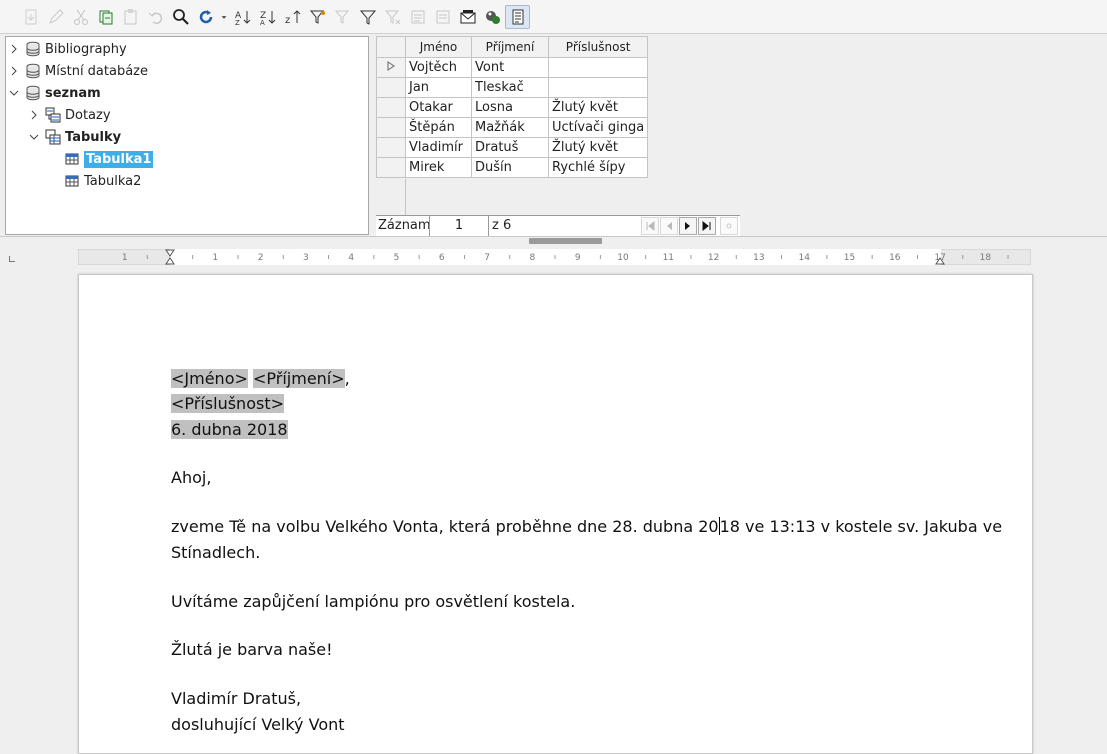  Describe the element at coordinates (119, 159) in the screenshot. I see `tree-item-label: Tabulka1` at that location.